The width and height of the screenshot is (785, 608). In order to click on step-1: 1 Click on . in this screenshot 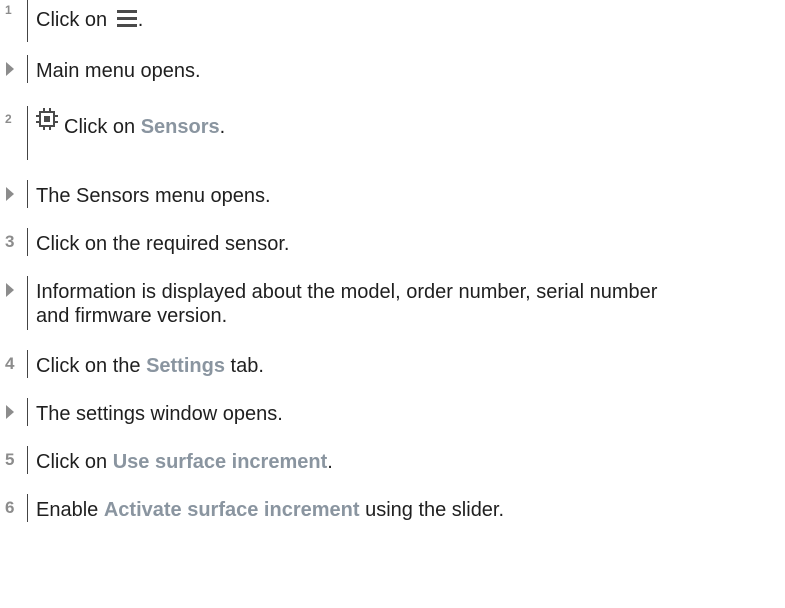, I will do `click(392, 21)`.